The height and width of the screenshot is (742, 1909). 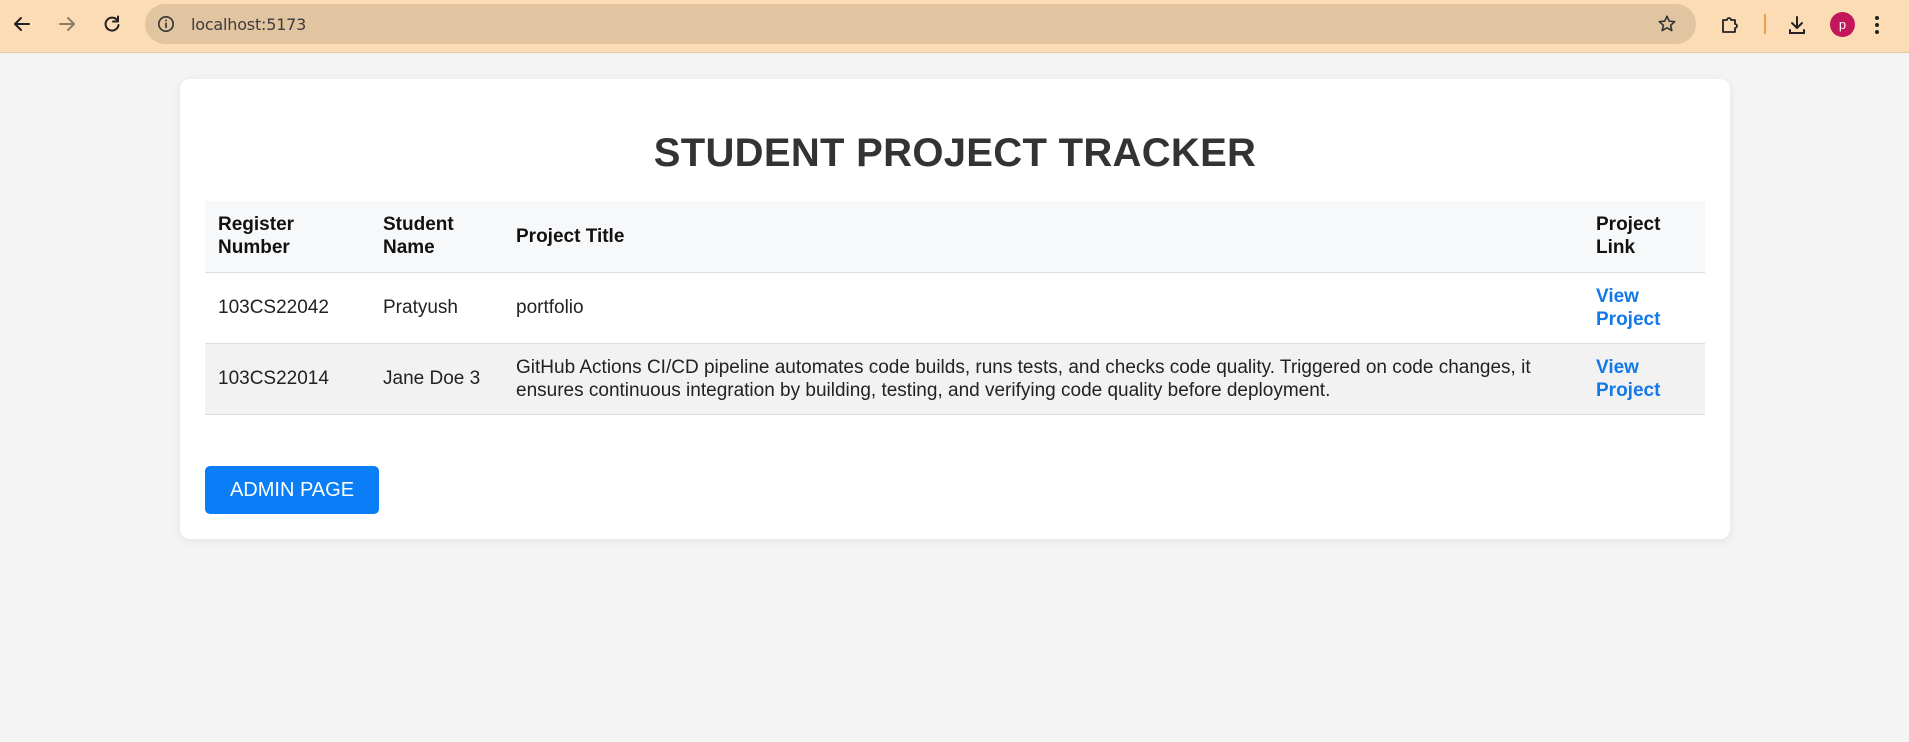 I want to click on cell-register-number: 103CS22042, so click(x=287, y=308).